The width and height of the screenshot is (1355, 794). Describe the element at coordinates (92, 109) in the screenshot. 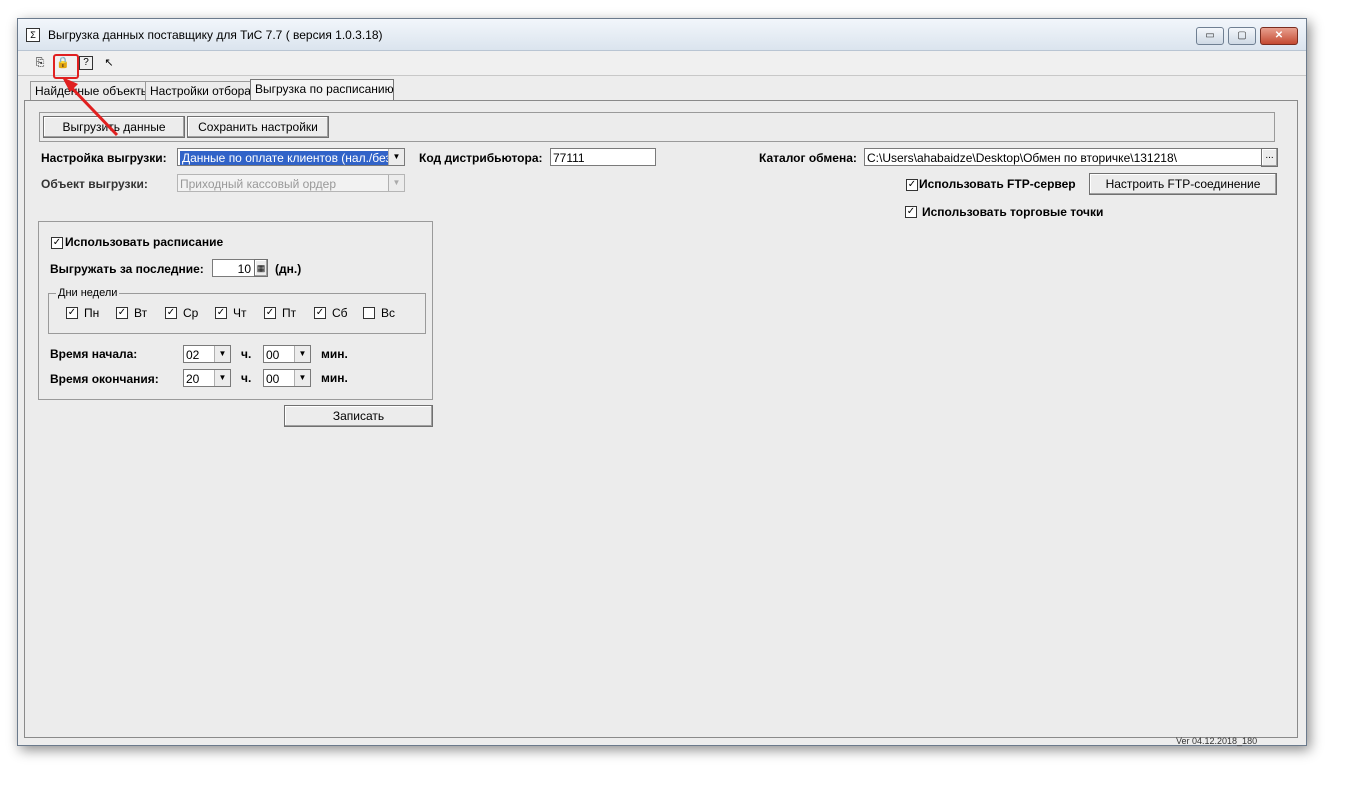

I see `arrow-shaft` at that location.